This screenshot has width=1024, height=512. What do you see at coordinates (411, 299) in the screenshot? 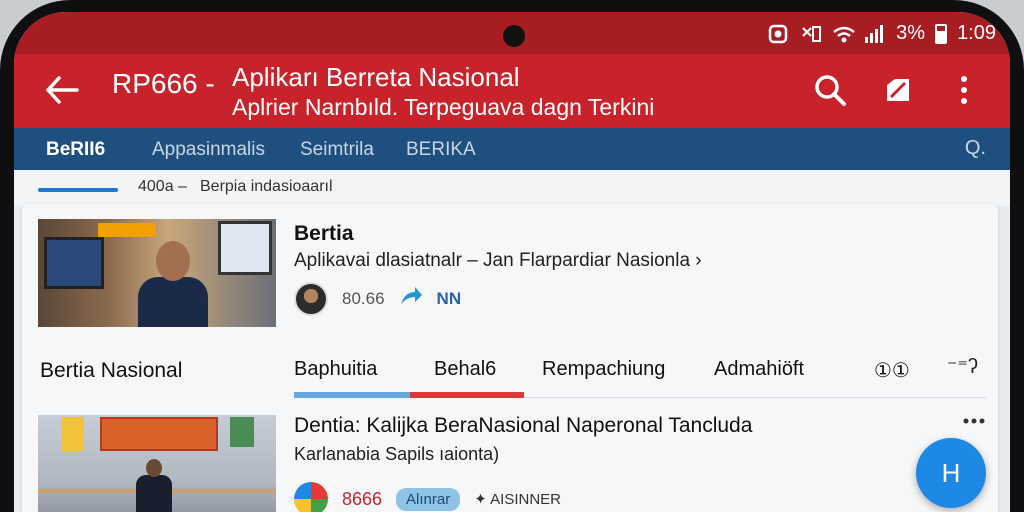
I see `share-icon` at bounding box center [411, 299].